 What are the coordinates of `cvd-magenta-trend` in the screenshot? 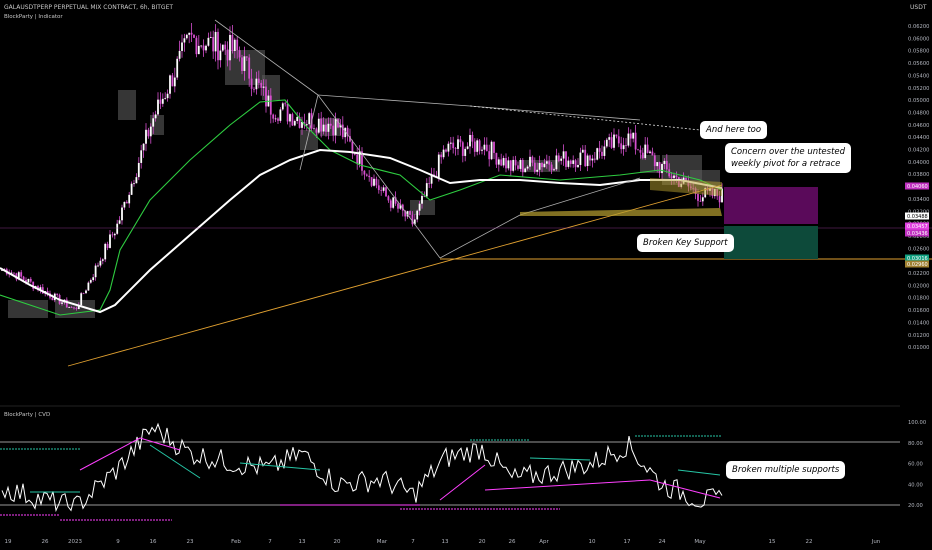 It's located at (567, 485).